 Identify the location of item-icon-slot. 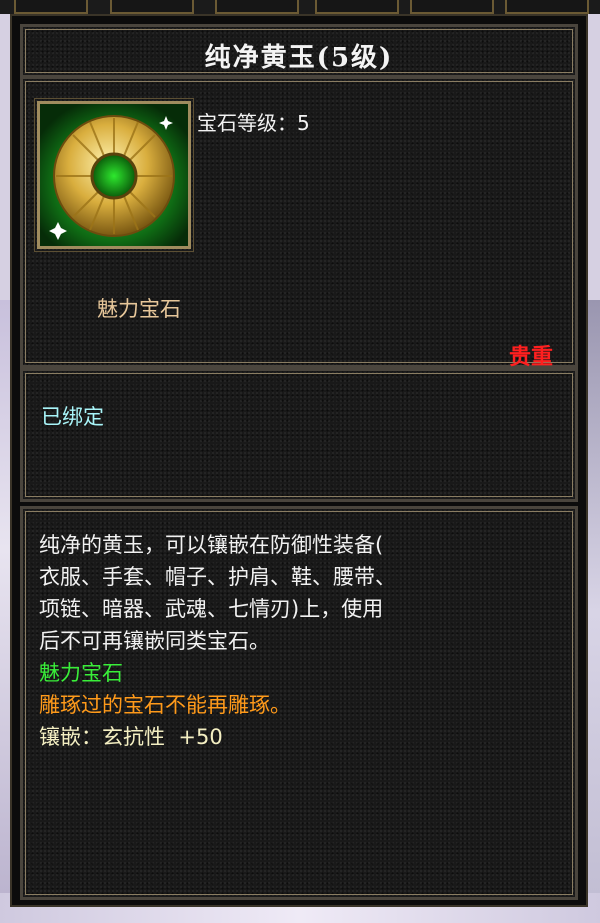
(114, 175).